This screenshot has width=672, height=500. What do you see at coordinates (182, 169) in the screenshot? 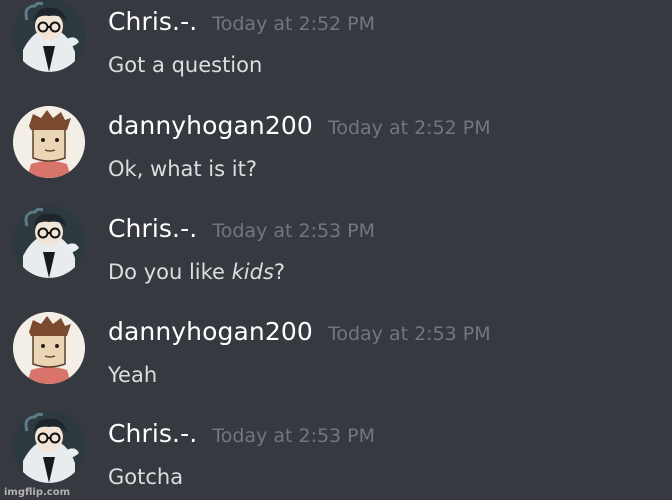
I see `message-content: Ok, what is it?` at bounding box center [182, 169].